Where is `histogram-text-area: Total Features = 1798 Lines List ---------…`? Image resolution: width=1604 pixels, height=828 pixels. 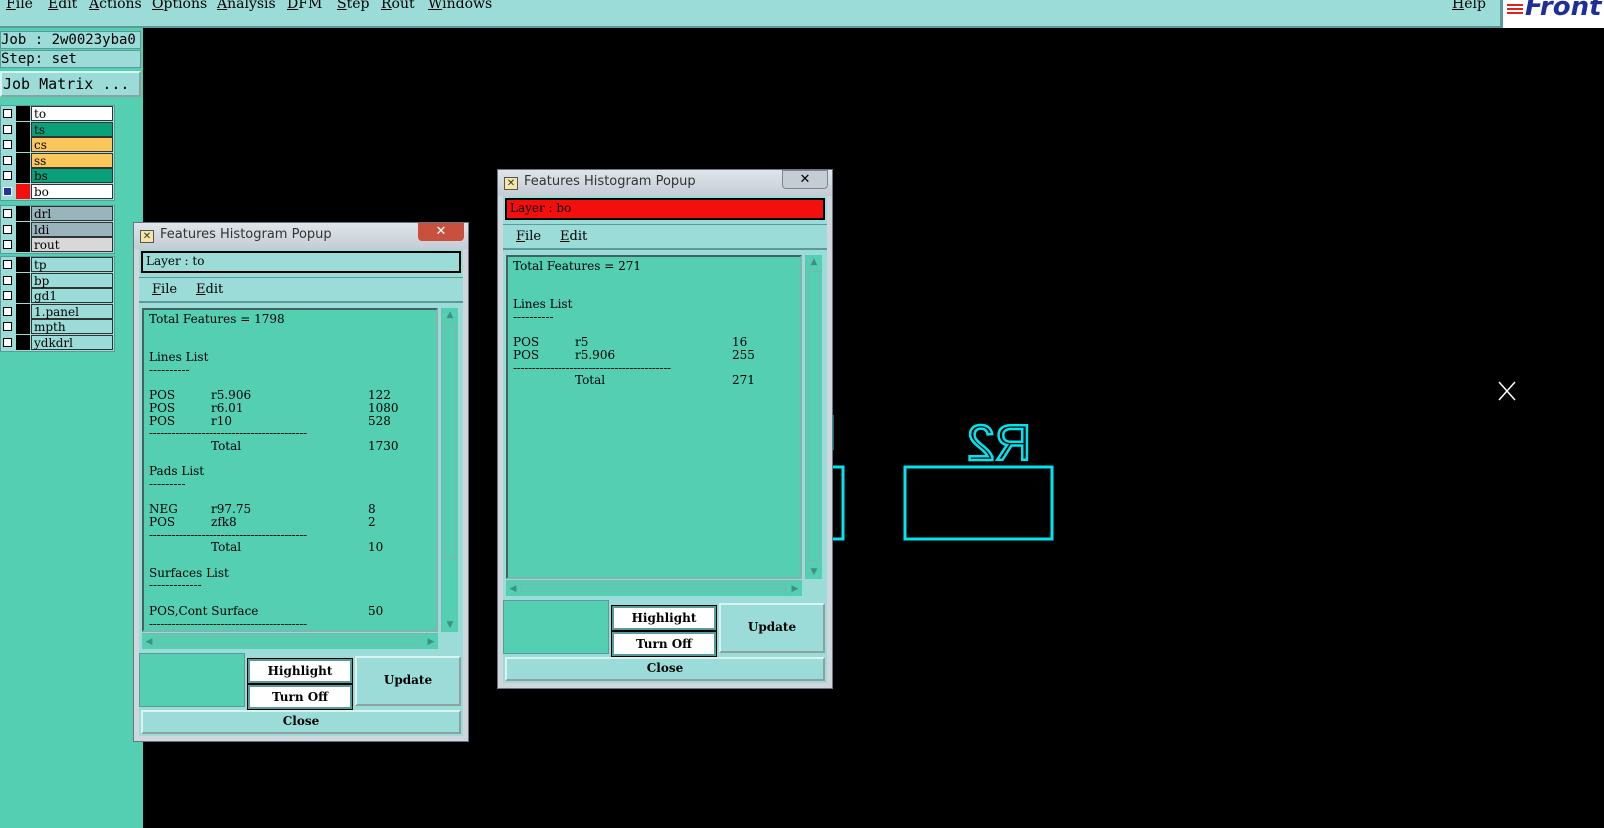 histogram-text-area: Total Features = 1798 Lines List ---------… is located at coordinates (290, 470).